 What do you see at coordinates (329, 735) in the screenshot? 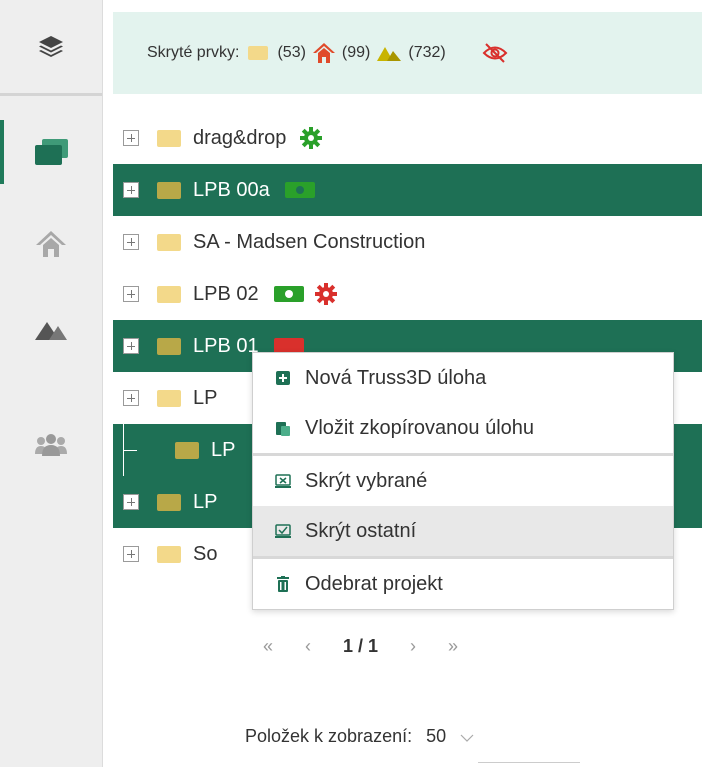
I see `per-page-label: Položek k zobrazení:` at bounding box center [329, 735].